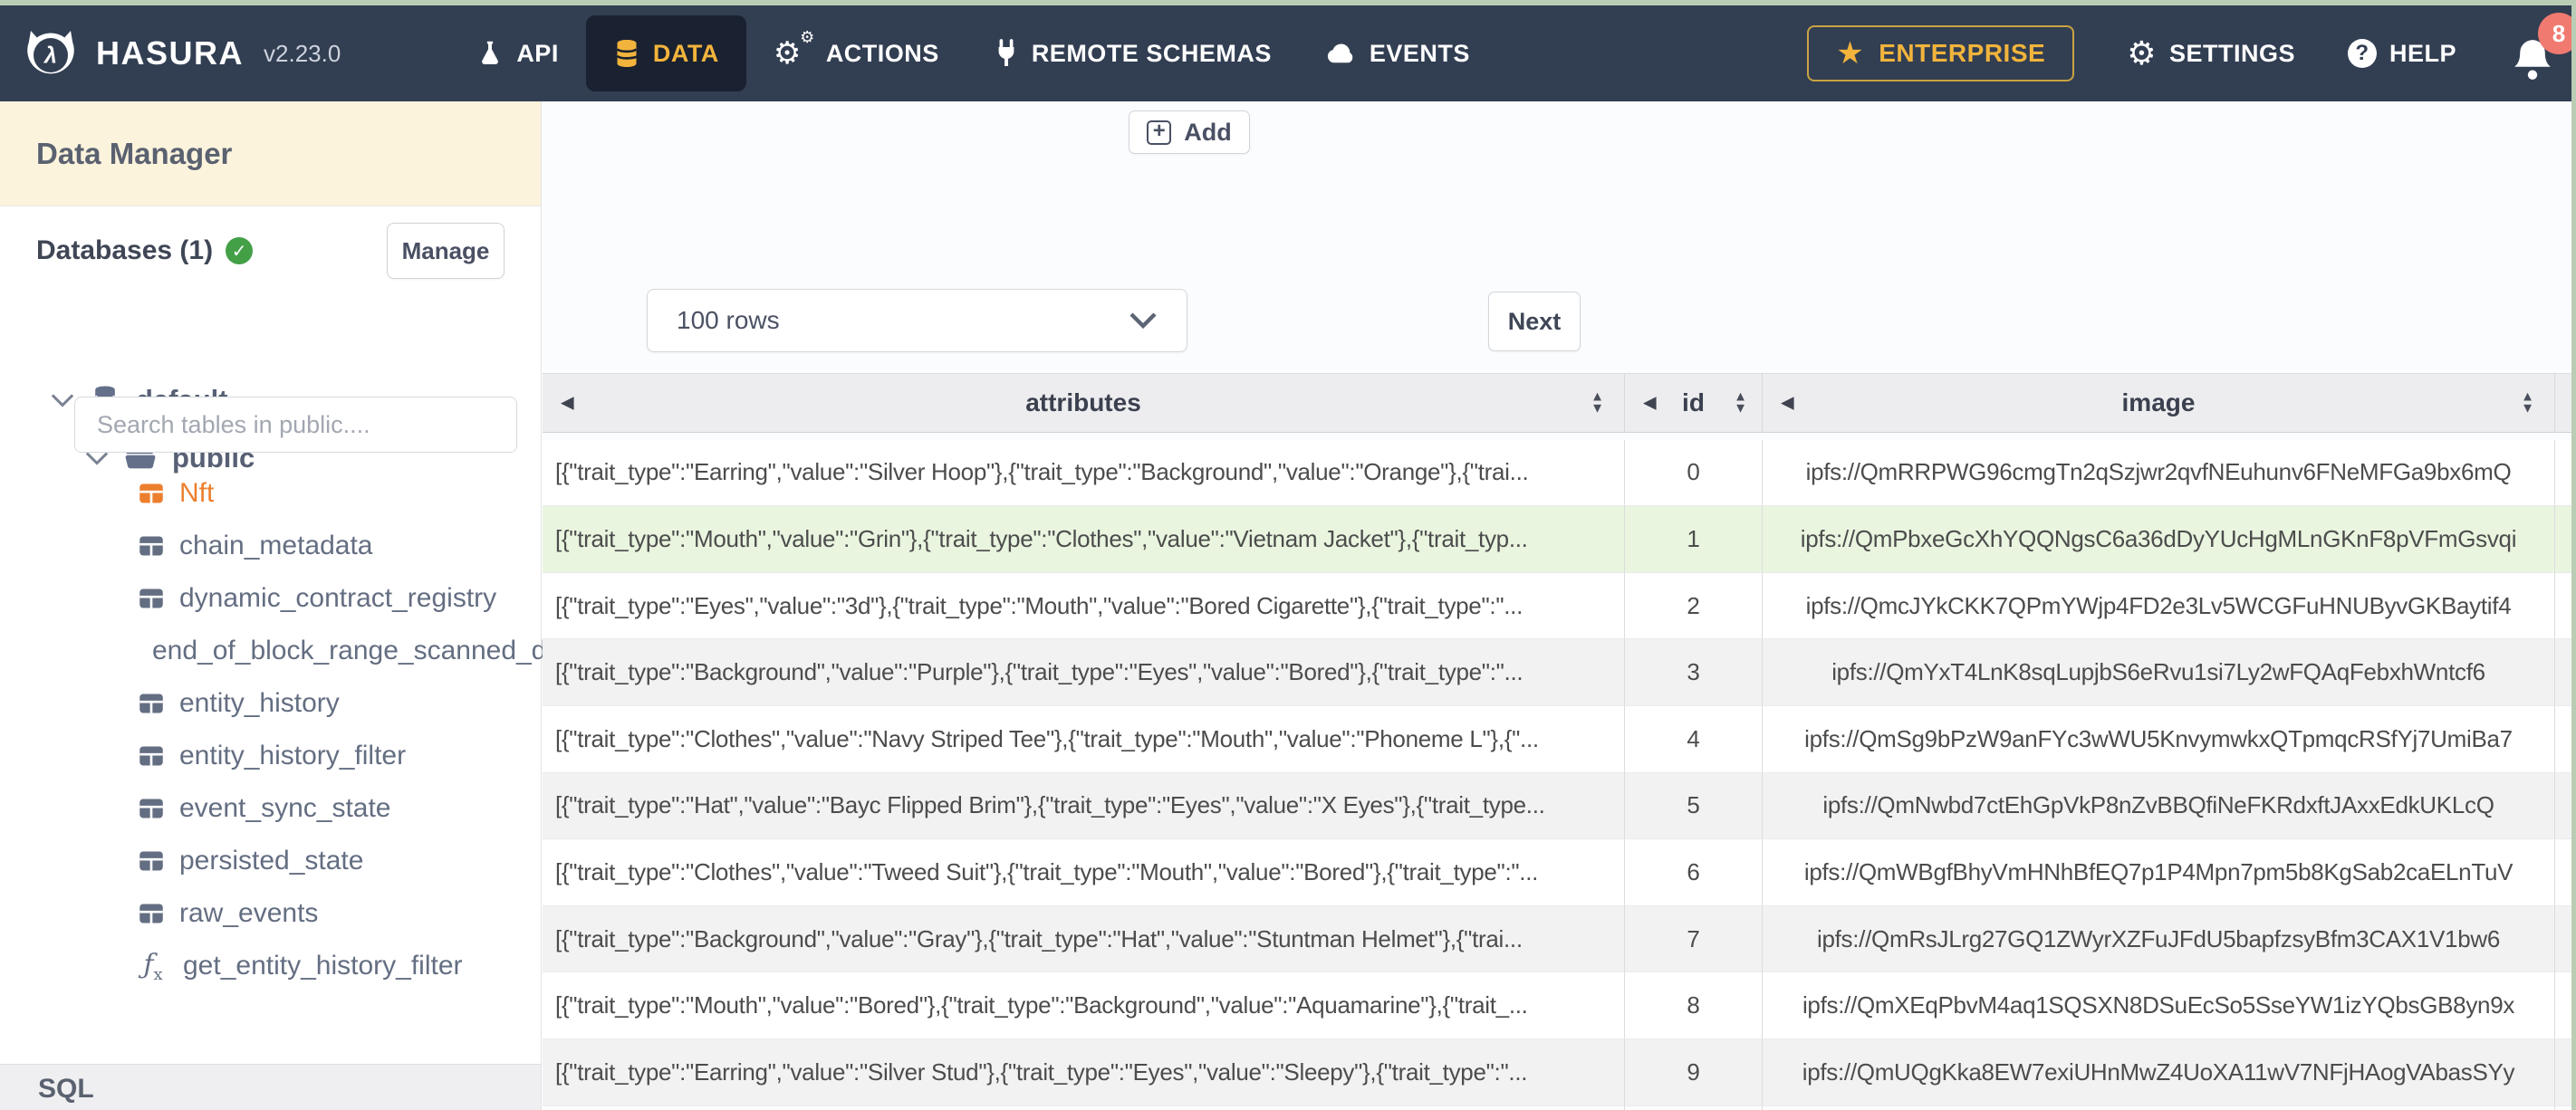 The height and width of the screenshot is (1110, 2576). What do you see at coordinates (270, 966) in the screenshot?
I see `sidebar-table-get_entity_history_filter: ƒx get_entity_history_filter` at bounding box center [270, 966].